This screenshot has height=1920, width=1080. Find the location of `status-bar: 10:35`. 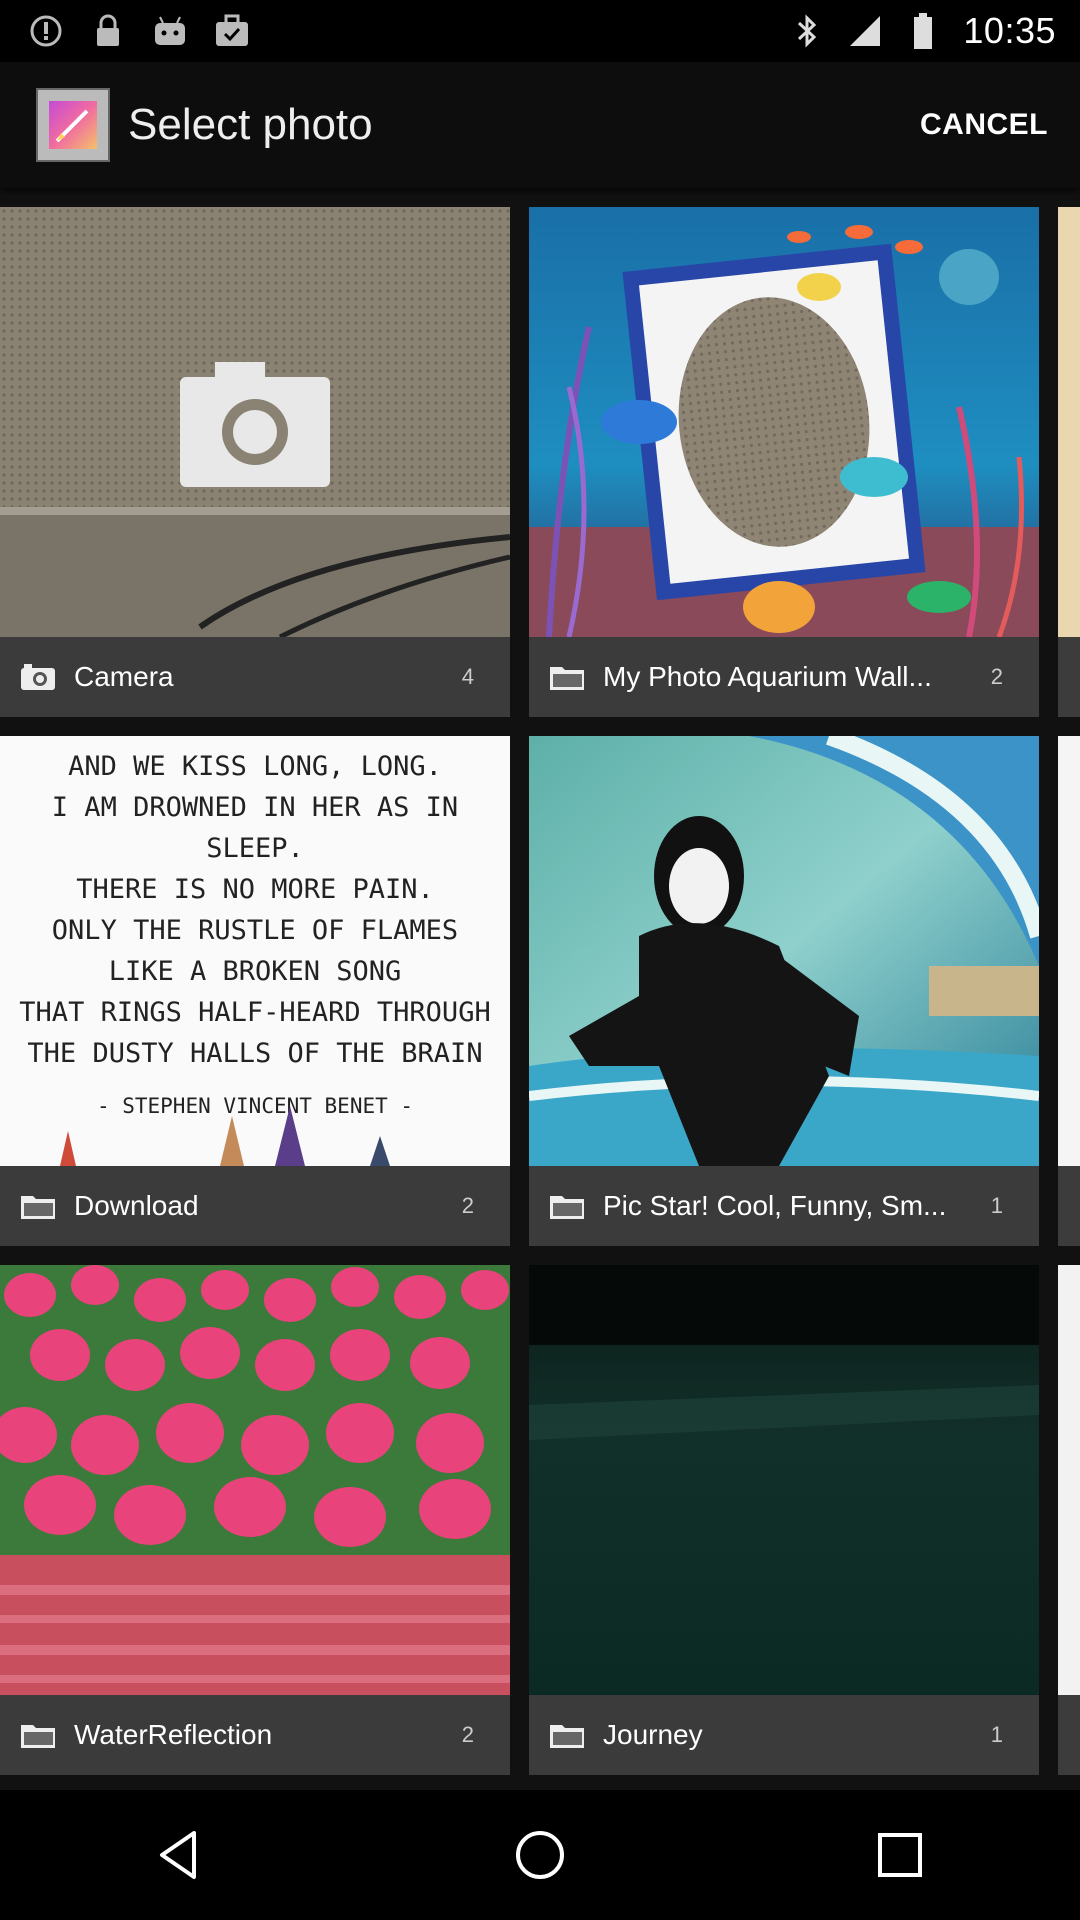

status-bar: 10:35 is located at coordinates (540, 31).